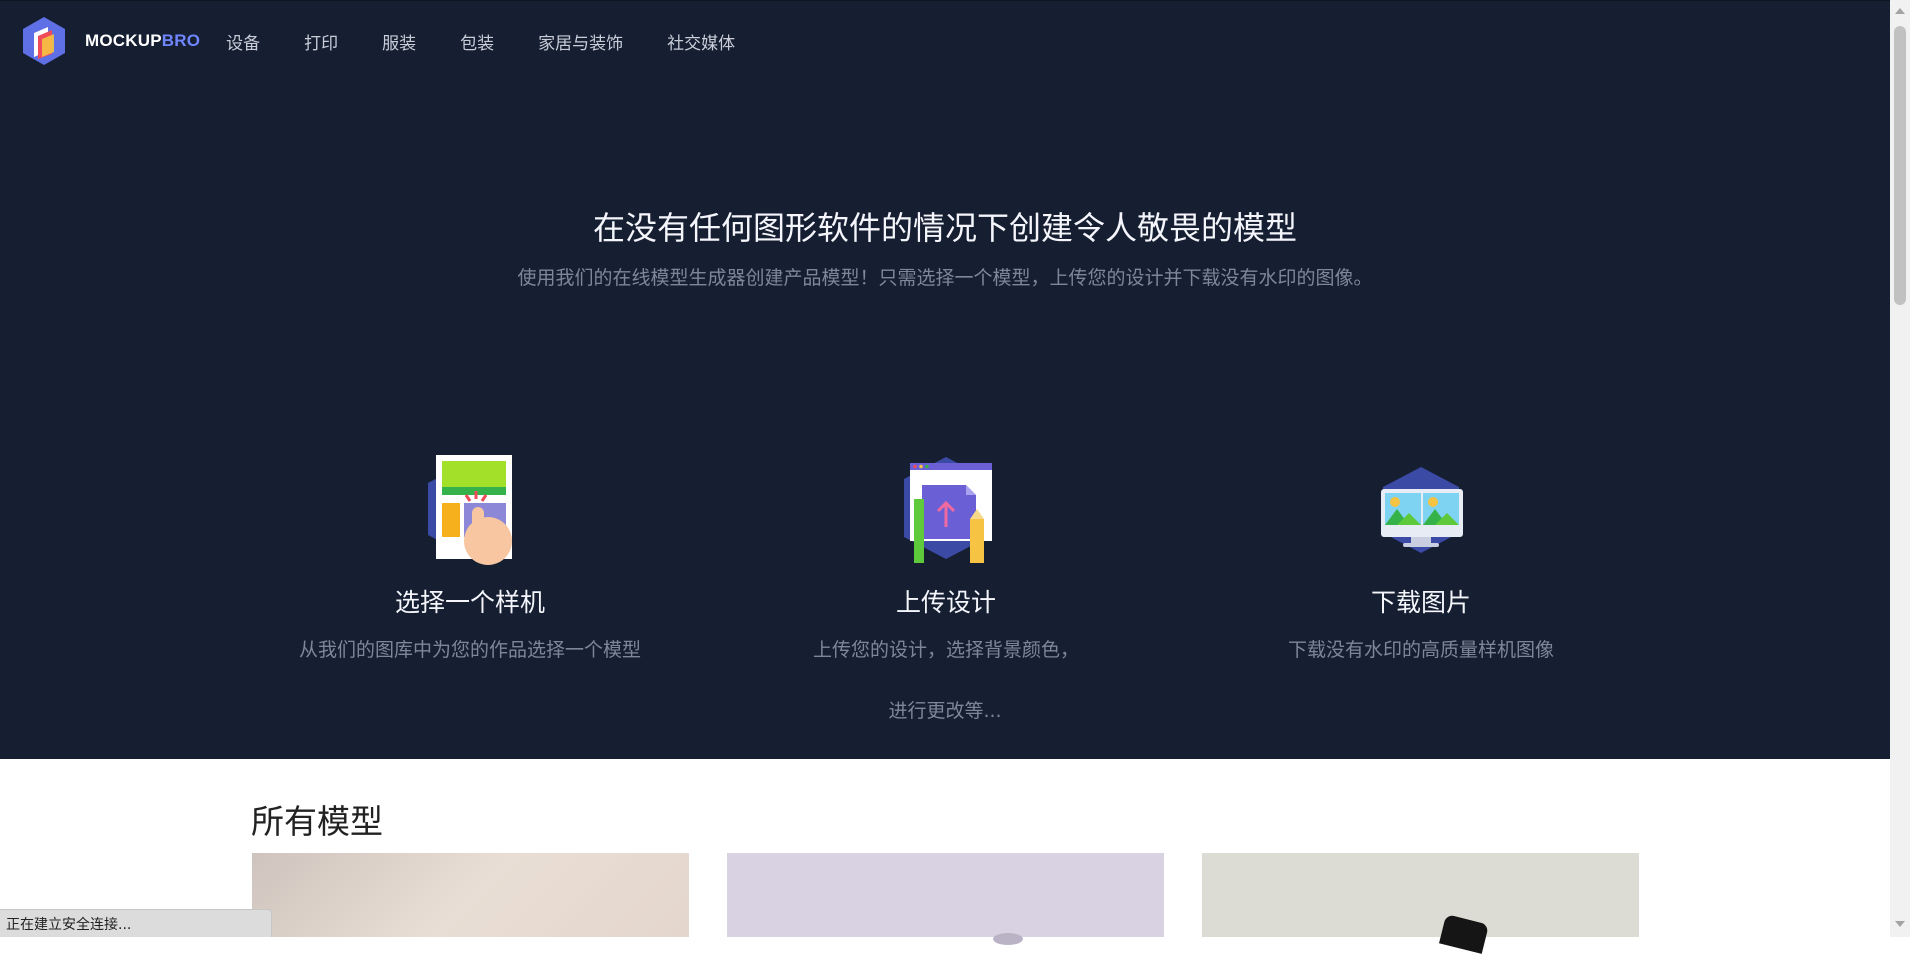 The height and width of the screenshot is (954, 1910). What do you see at coordinates (1464, 934) in the screenshot?
I see `mockup-thumbnail-phone` at bounding box center [1464, 934].